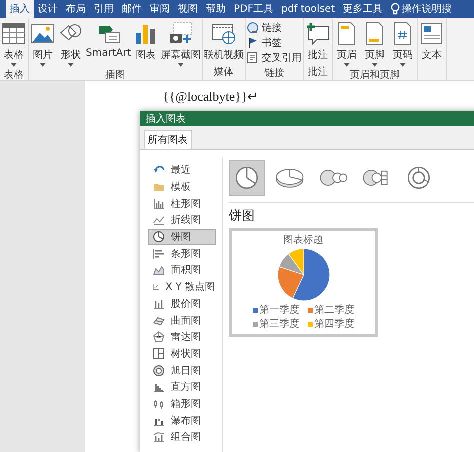 The image size is (474, 452). What do you see at coordinates (224, 41) in the screenshot?
I see `ribbon-button: 联机视频` at bounding box center [224, 41].